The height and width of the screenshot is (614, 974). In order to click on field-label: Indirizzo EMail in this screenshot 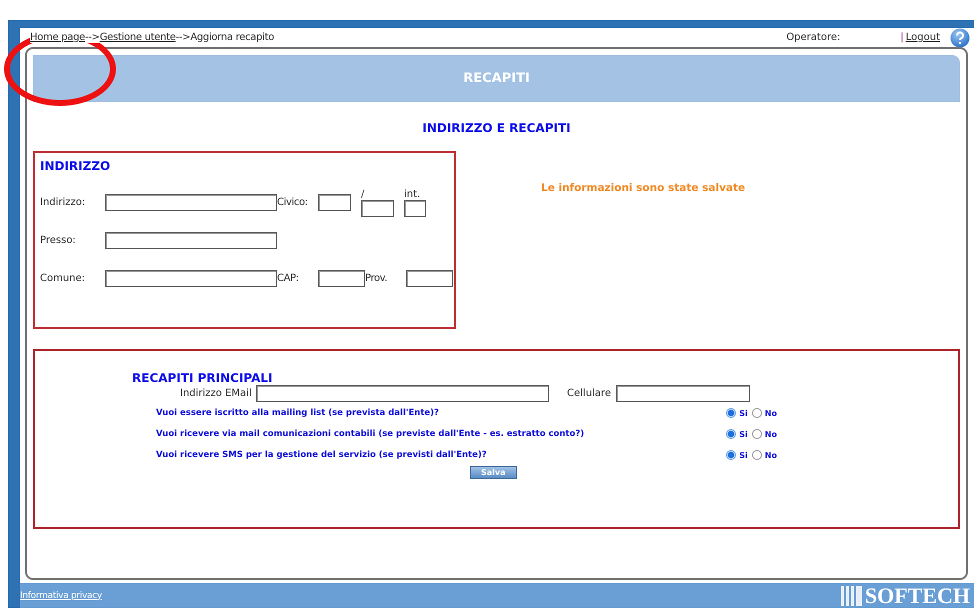, I will do `click(216, 393)`.